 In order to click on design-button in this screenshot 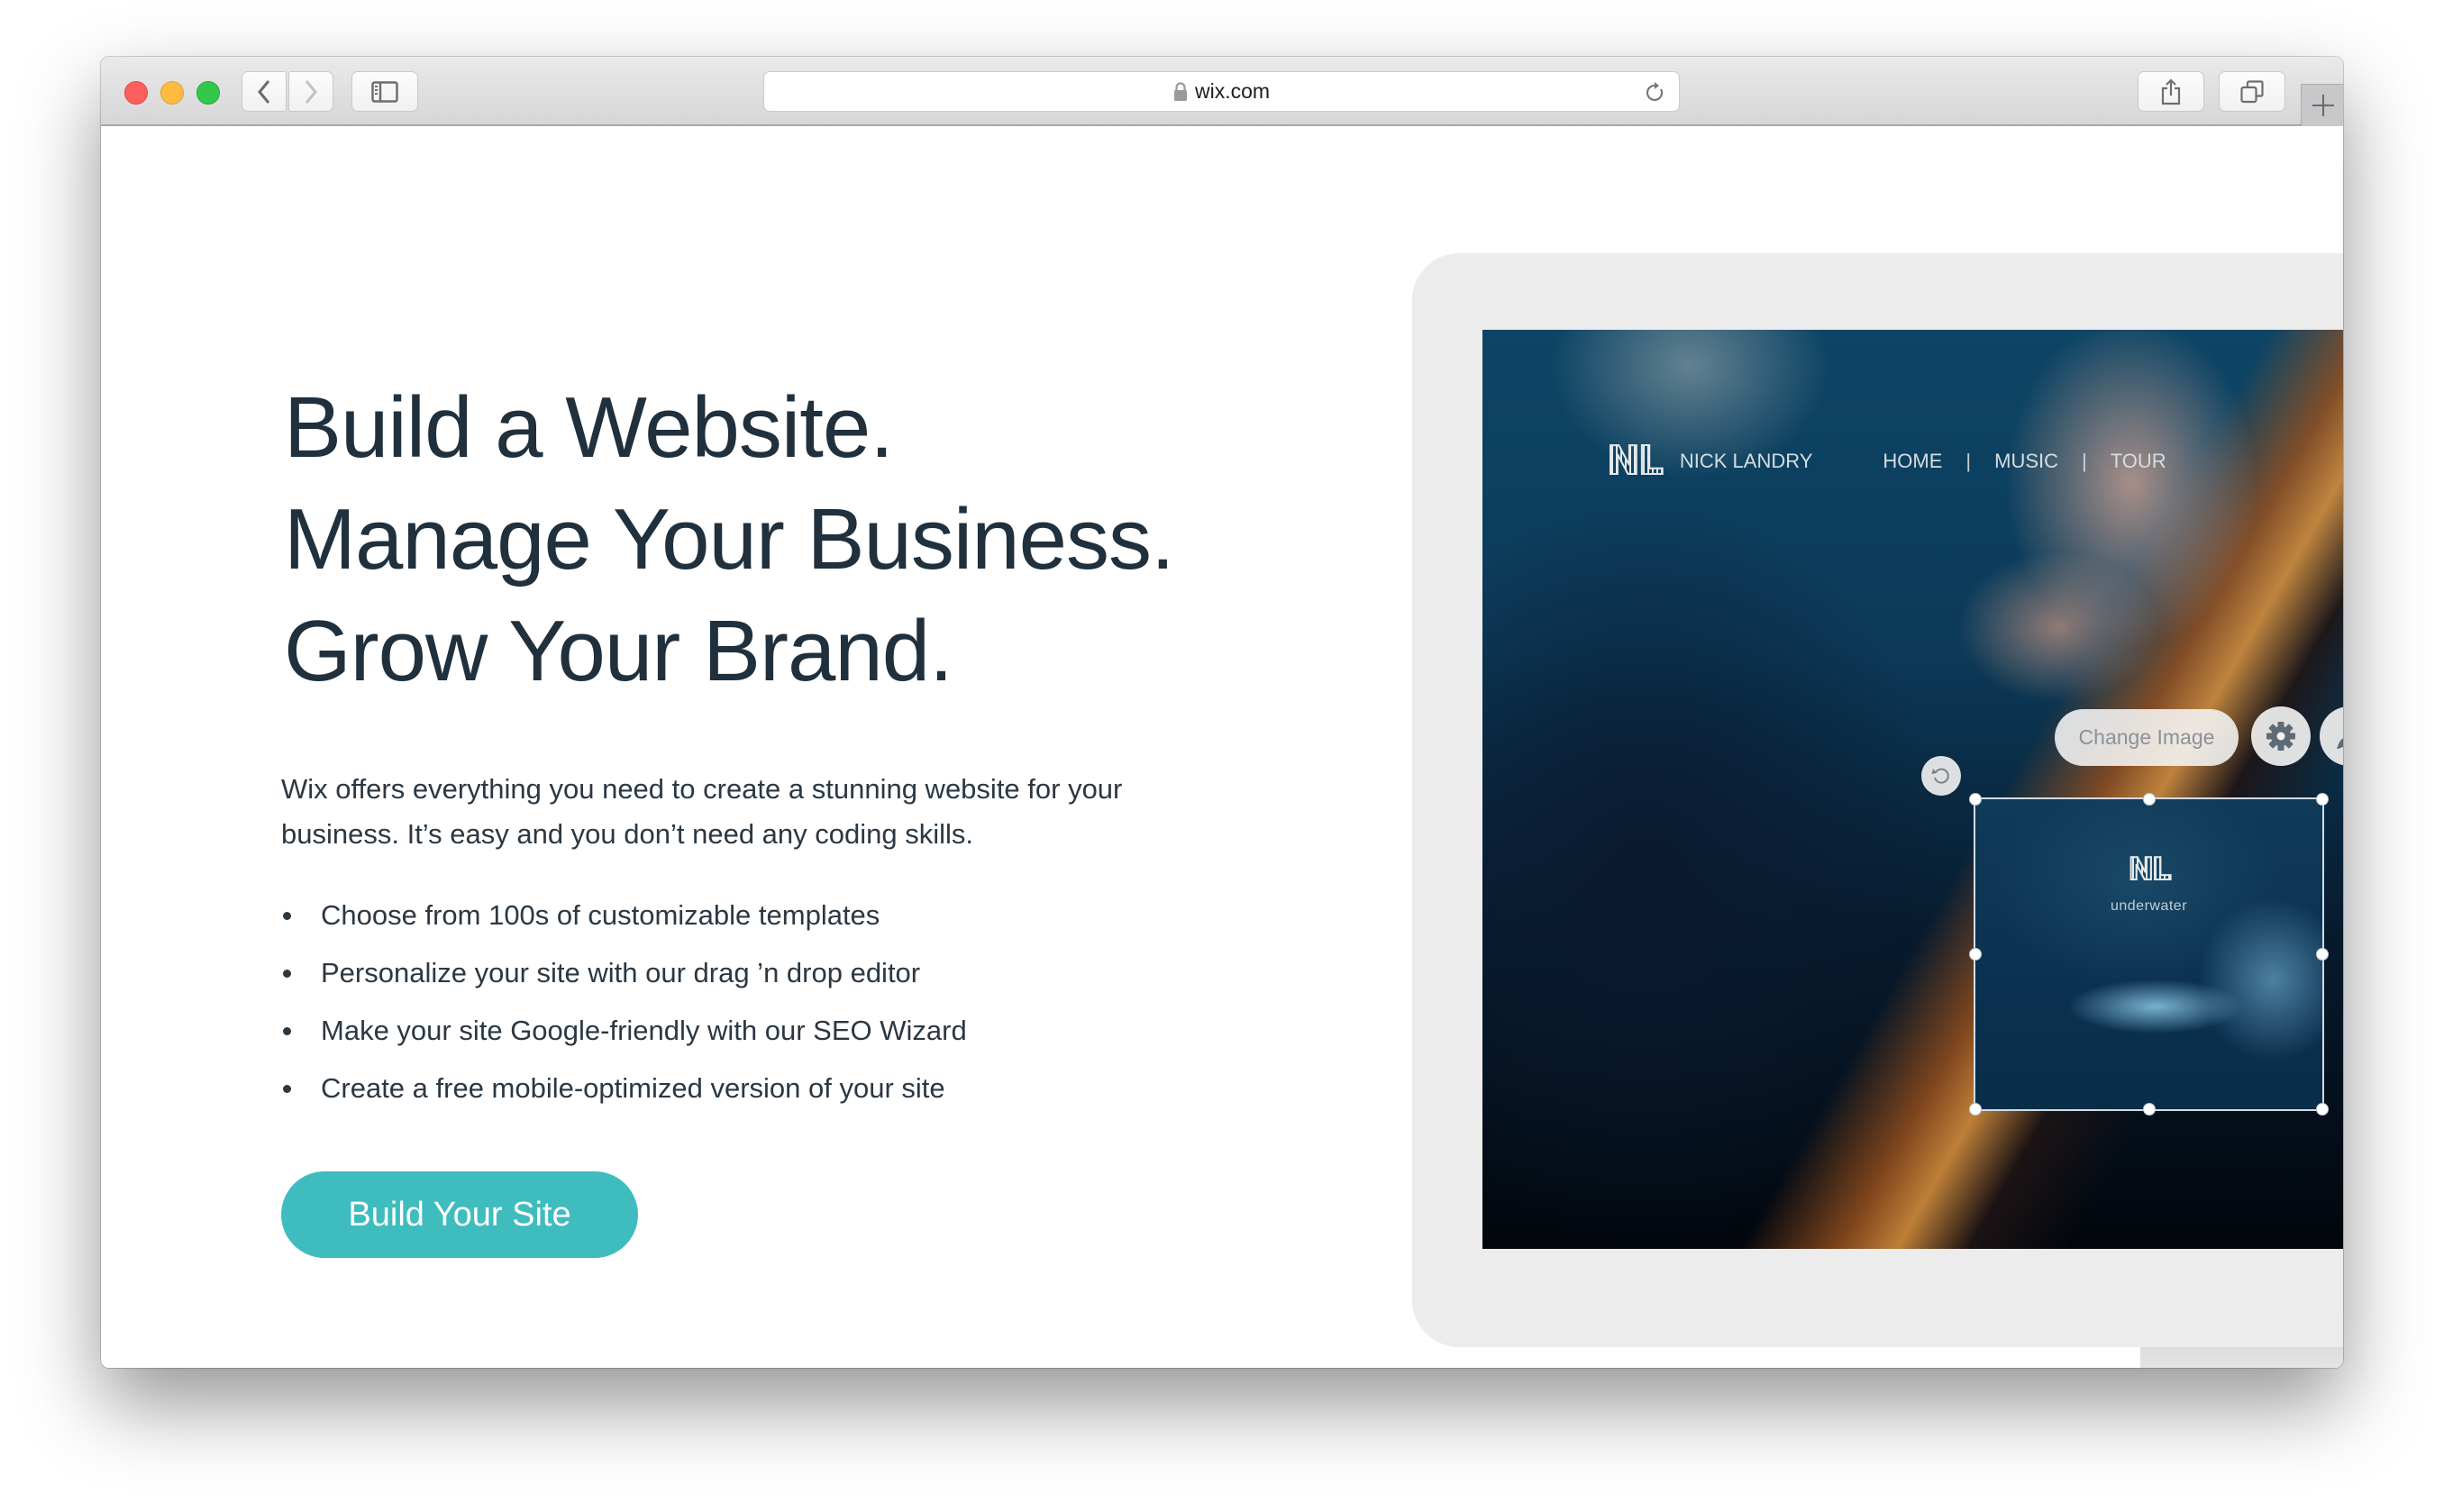, I will do `click(2331, 736)`.